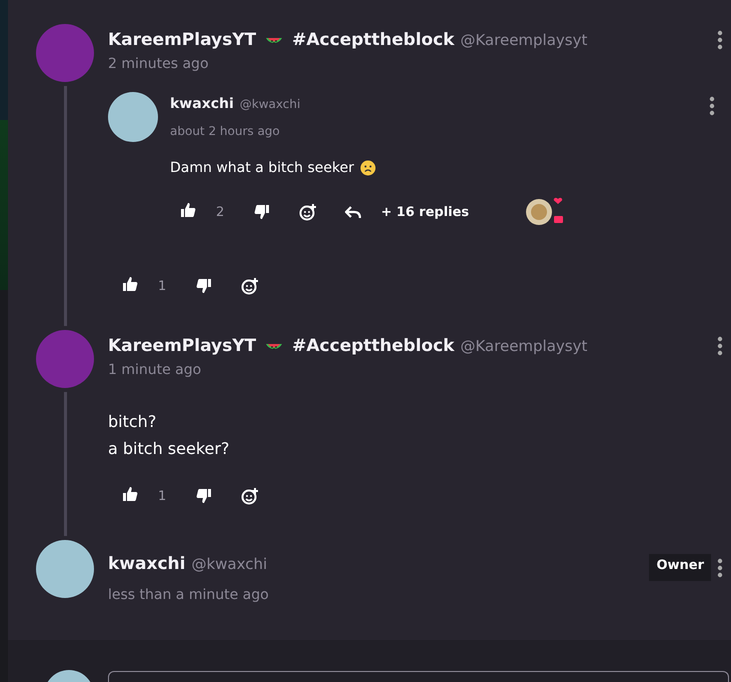 The width and height of the screenshot is (731, 682). Describe the element at coordinates (680, 567) in the screenshot. I see `owner-badge: Owner` at that location.